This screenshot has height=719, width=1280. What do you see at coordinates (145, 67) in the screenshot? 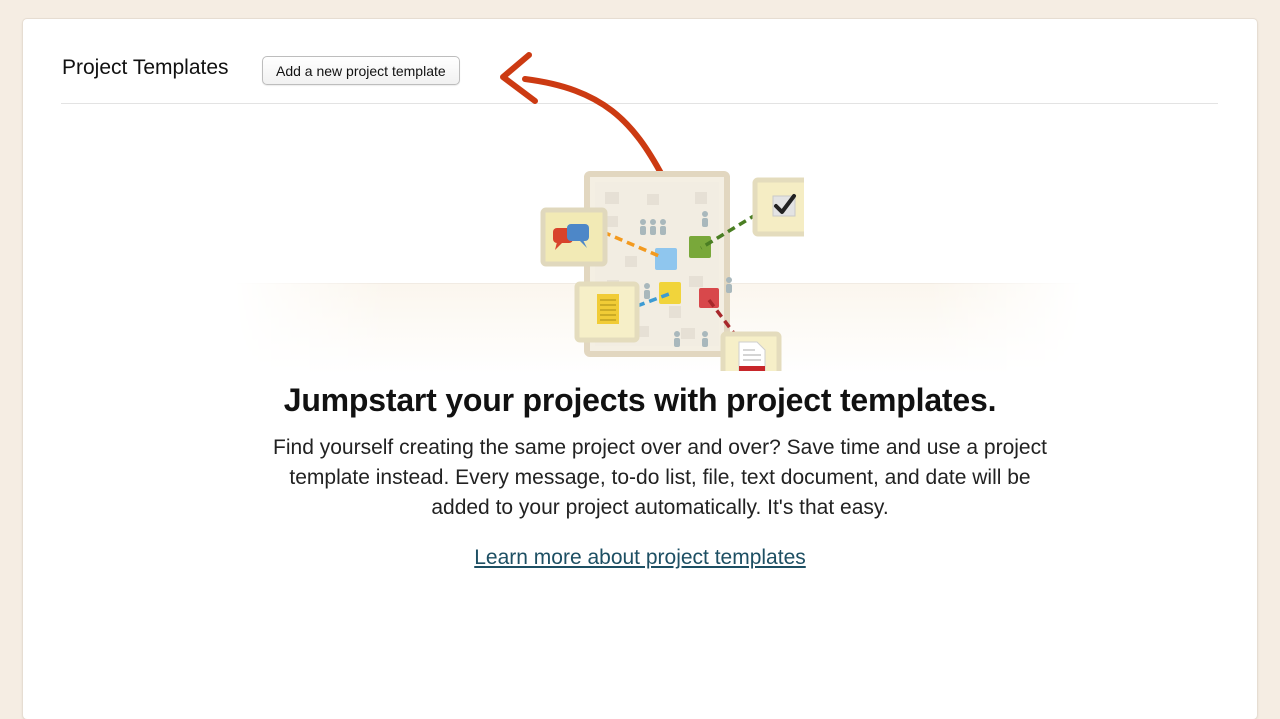
I see `page-title: Project Templates` at bounding box center [145, 67].